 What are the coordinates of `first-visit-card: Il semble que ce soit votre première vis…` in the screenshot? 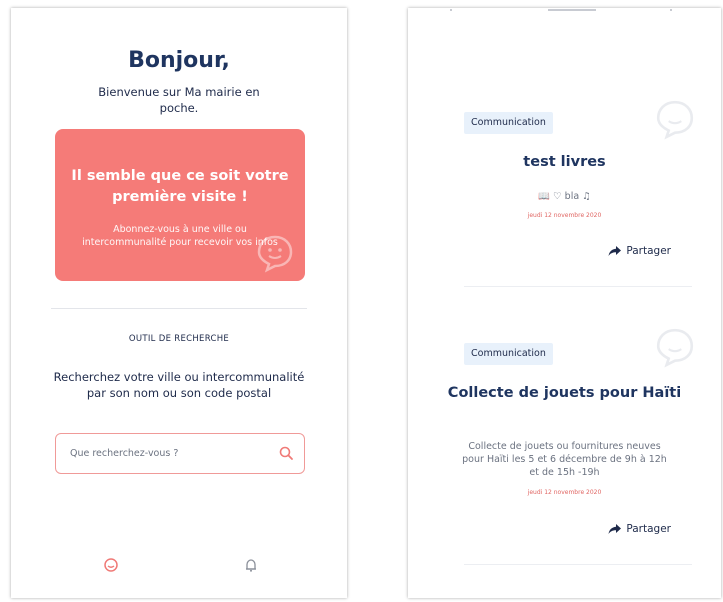 It's located at (180, 205).